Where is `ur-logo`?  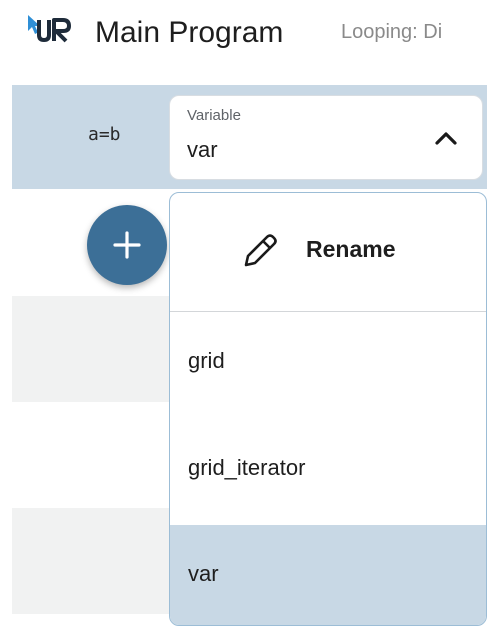
ur-logo is located at coordinates (49, 29).